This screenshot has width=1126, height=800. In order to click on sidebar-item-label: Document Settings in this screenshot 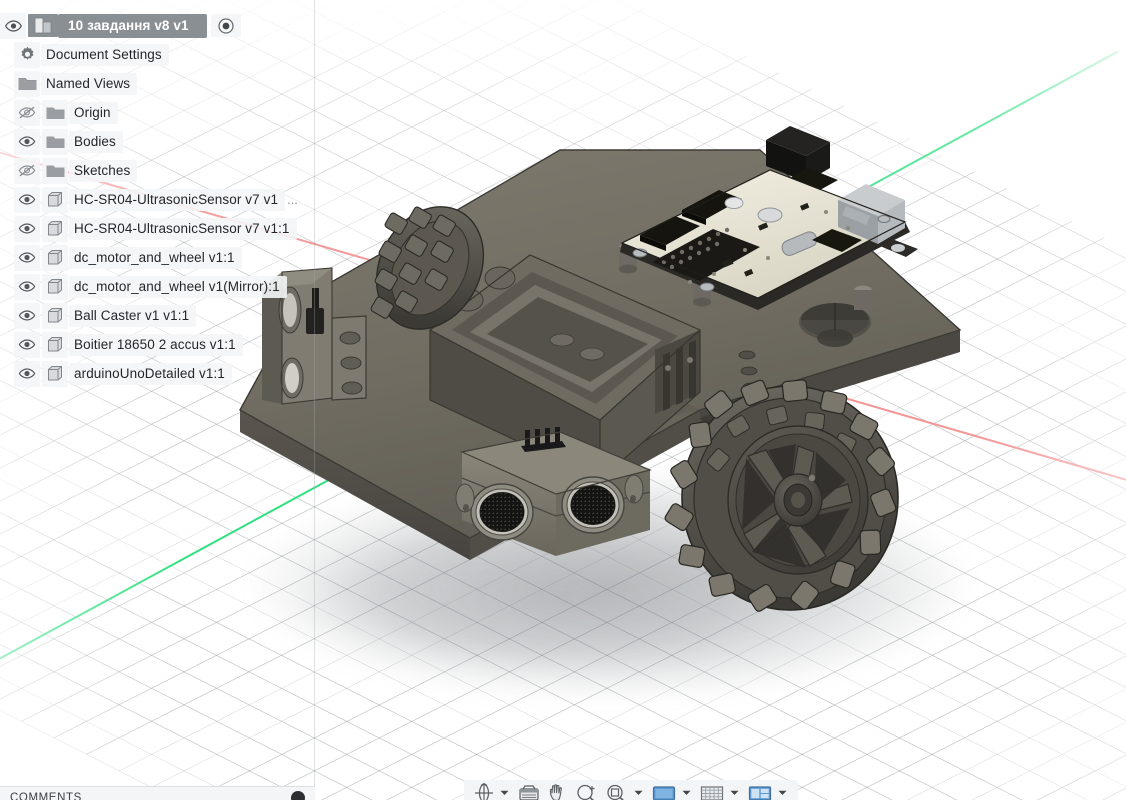, I will do `click(105, 54)`.